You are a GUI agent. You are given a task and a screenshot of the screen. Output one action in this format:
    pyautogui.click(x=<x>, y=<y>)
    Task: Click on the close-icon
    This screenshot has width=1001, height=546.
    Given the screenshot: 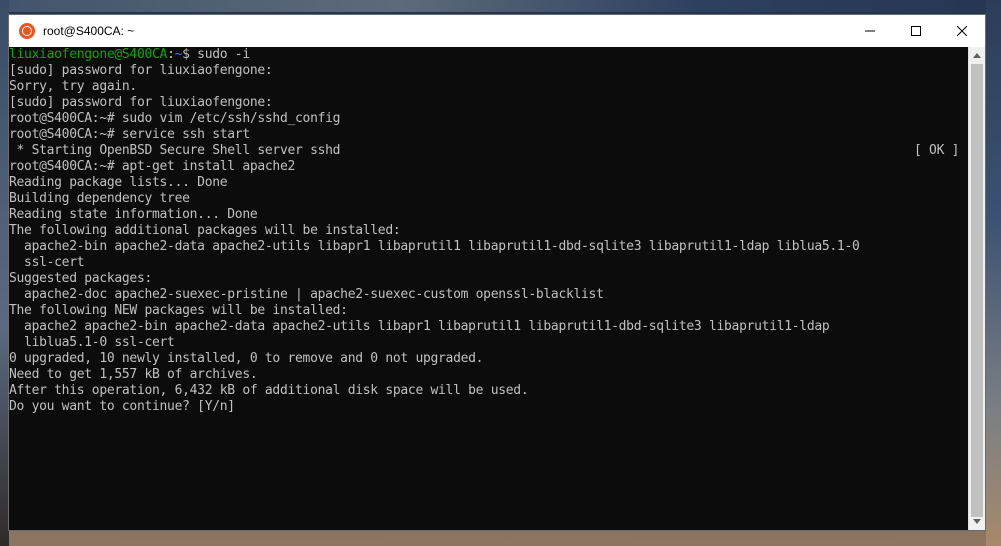 What is the action you would take?
    pyautogui.click(x=962, y=31)
    